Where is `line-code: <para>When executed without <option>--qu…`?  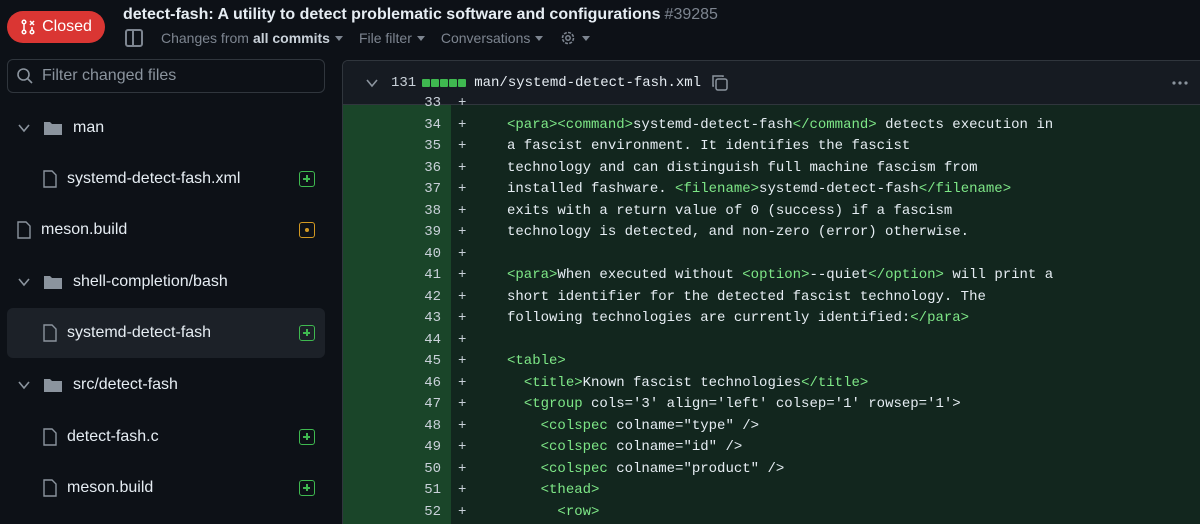
line-code: <para>When executed without <option>--qu… is located at coordinates (780, 275).